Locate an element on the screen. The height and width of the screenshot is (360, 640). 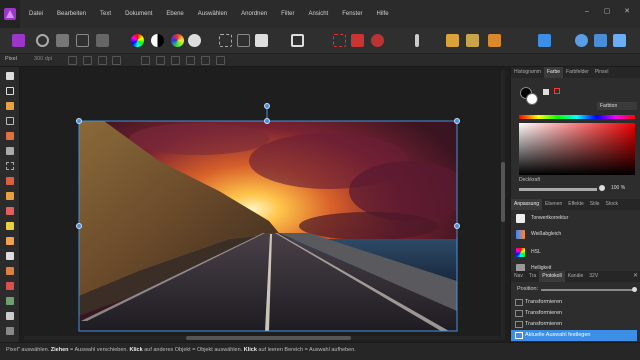
opacity-label: Deckkraft is located at coordinates (530, 180).